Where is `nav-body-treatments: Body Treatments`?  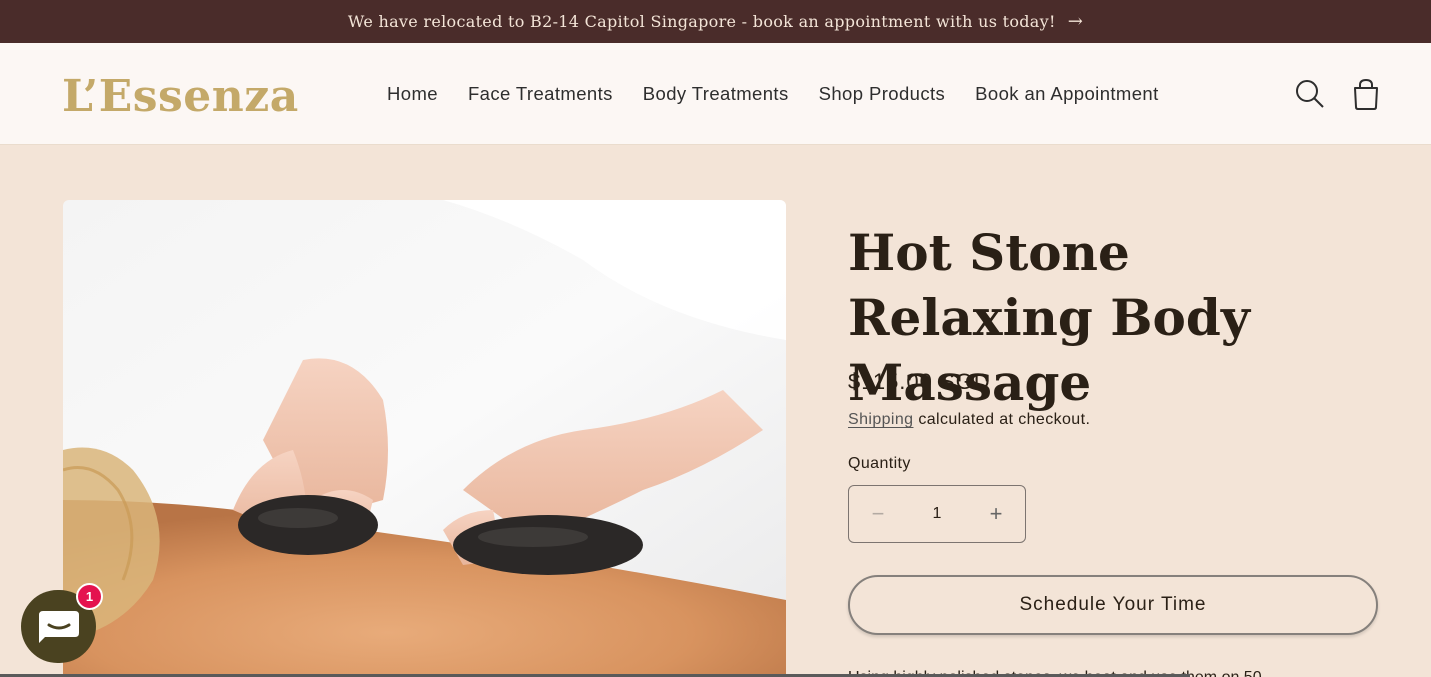
nav-body-treatments: Body Treatments is located at coordinates (716, 94).